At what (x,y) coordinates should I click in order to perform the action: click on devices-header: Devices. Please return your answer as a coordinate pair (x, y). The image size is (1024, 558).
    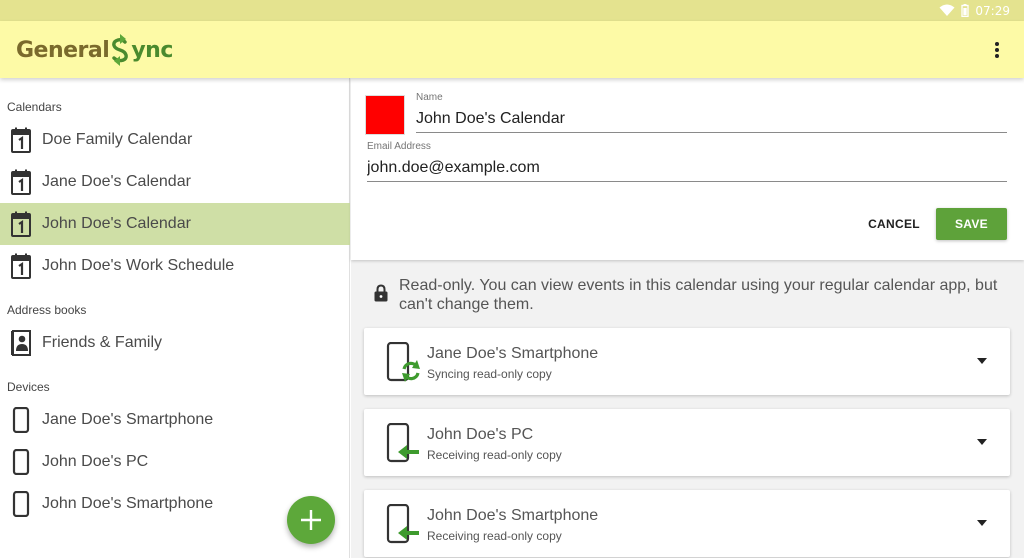
    Looking at the image, I should click on (28, 387).